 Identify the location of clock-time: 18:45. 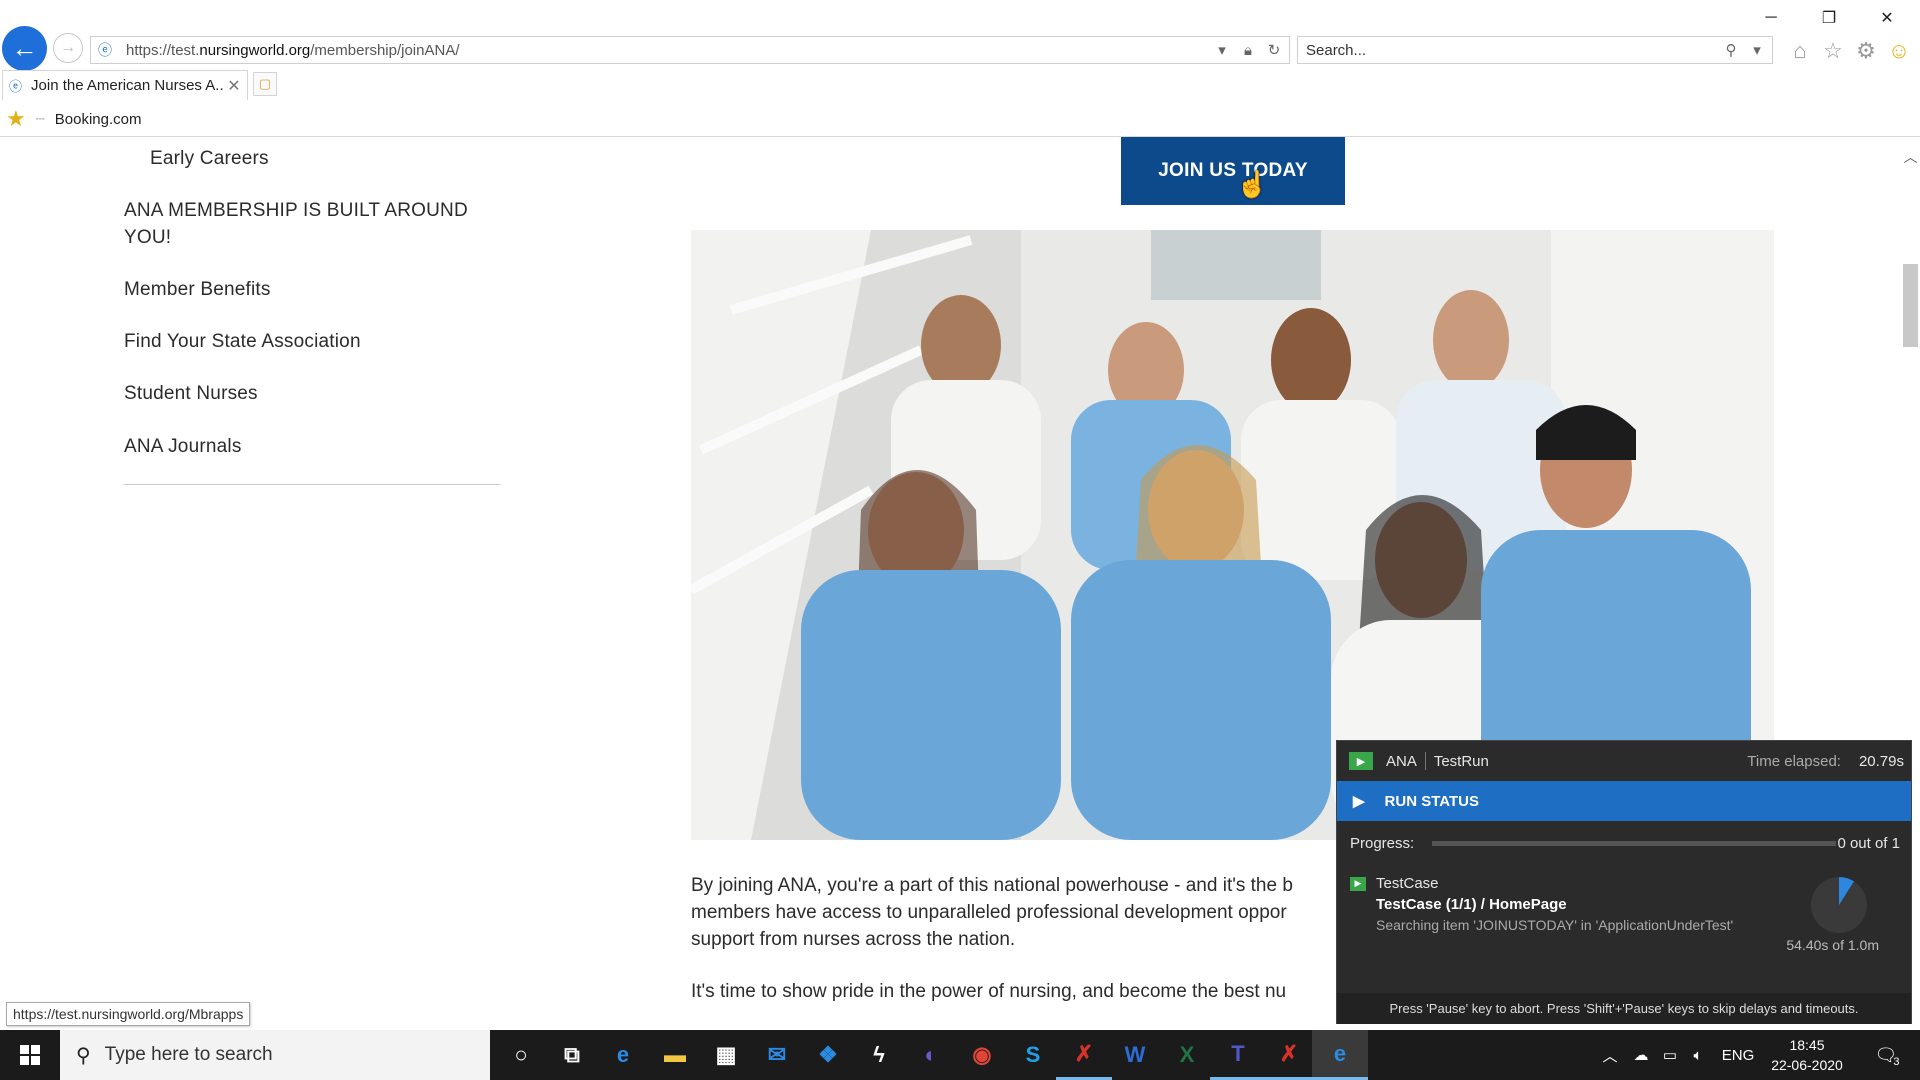
(1807, 1045).